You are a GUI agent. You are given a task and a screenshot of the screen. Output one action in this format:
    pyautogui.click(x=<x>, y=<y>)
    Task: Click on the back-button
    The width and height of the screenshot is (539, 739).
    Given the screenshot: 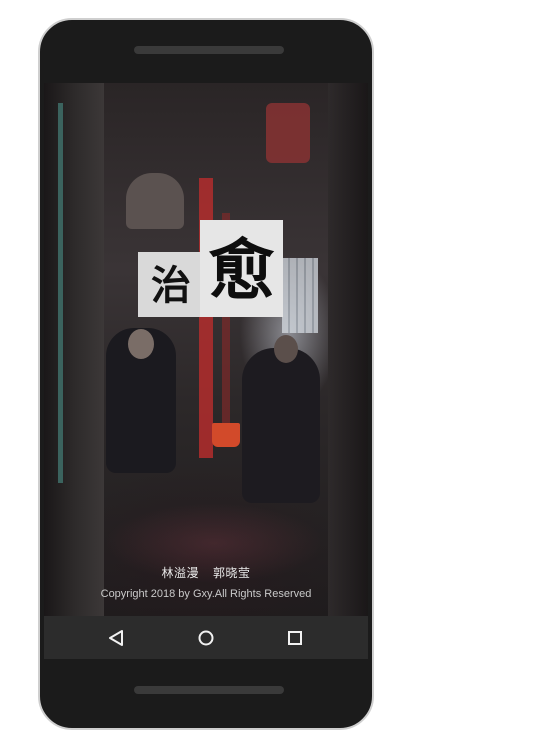 What is the action you would take?
    pyautogui.click(x=116, y=638)
    